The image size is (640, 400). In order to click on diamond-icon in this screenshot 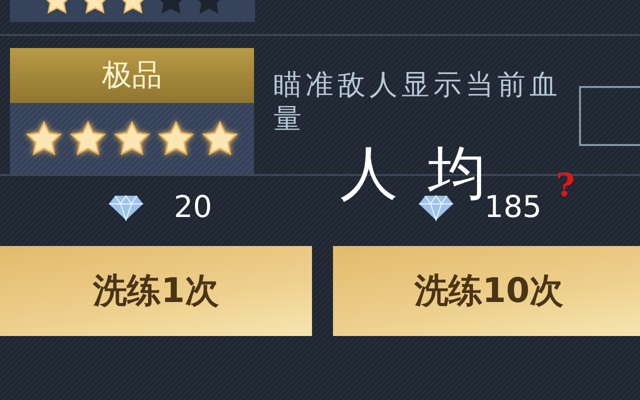, I will do `click(126, 207)`.